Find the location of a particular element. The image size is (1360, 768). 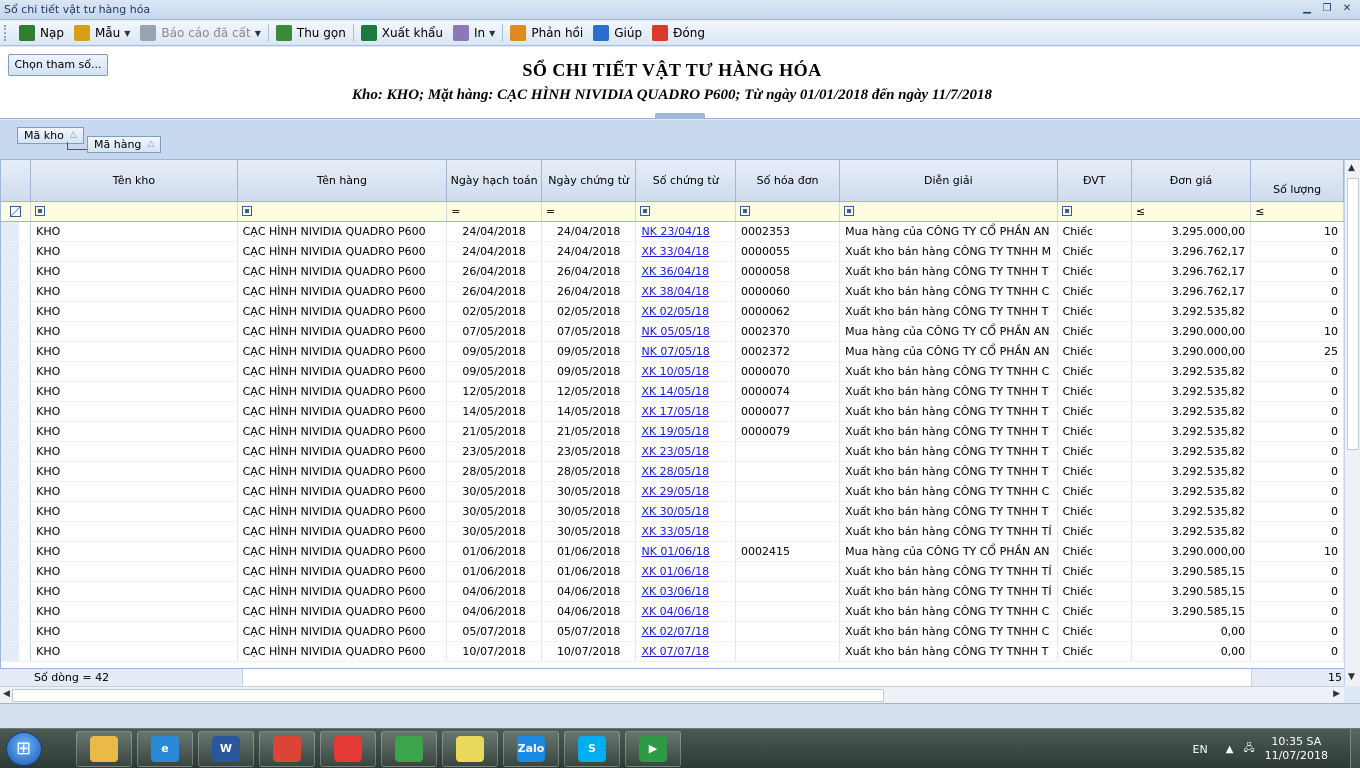

horizontal-scroll-thumb is located at coordinates (448, 695).